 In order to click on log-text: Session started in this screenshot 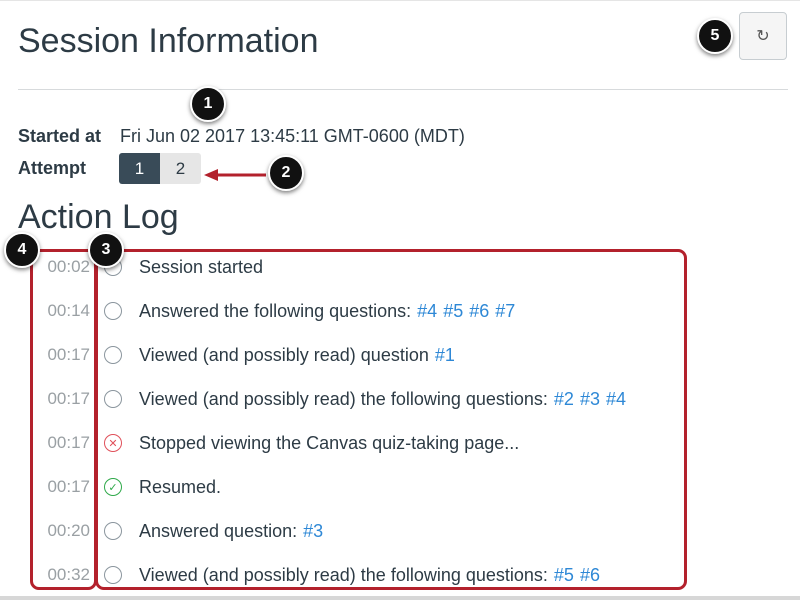, I will do `click(201, 267)`.